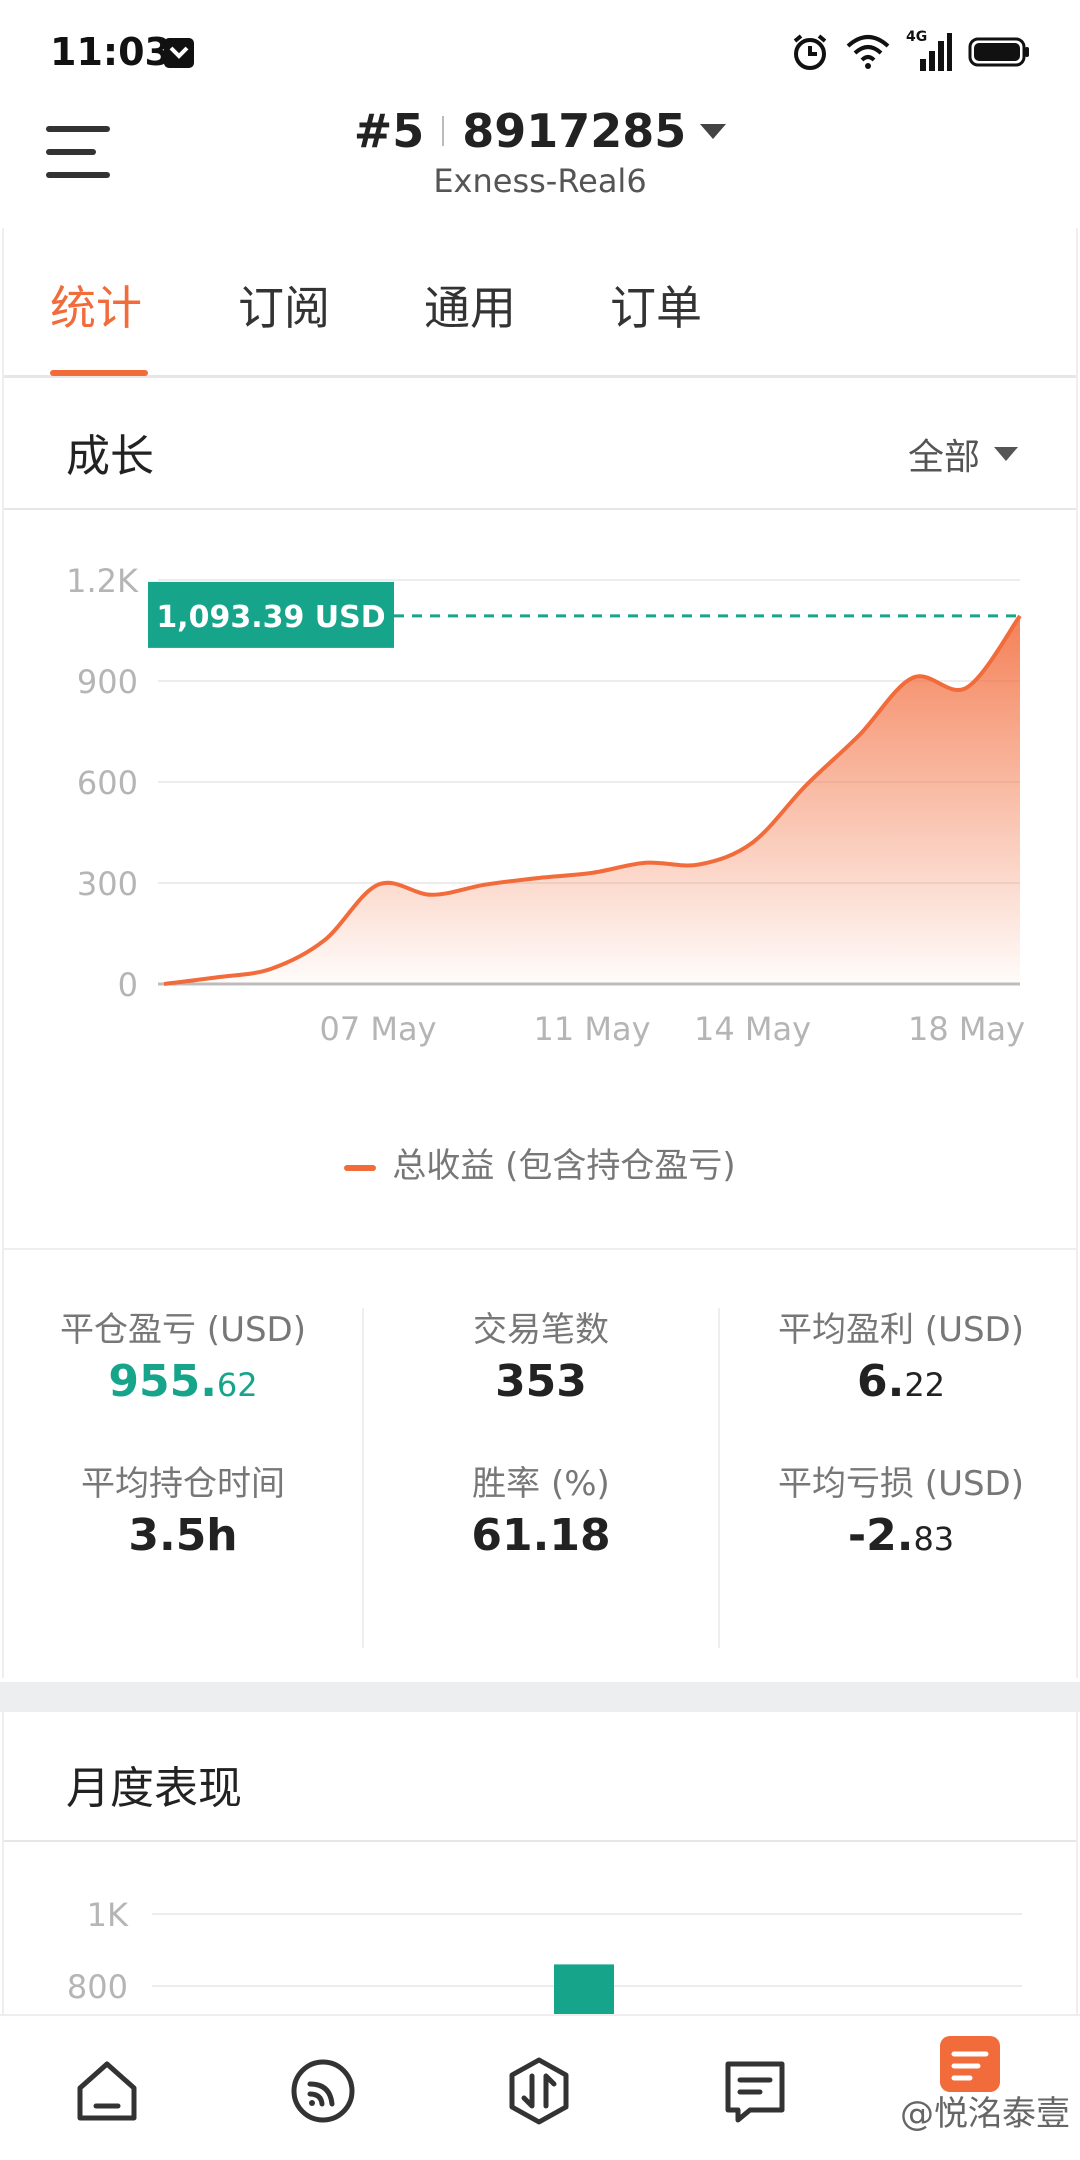  What do you see at coordinates (901, 1330) in the screenshot?
I see `stat-label-avg-profit: 平均盈利 (USD)` at bounding box center [901, 1330].